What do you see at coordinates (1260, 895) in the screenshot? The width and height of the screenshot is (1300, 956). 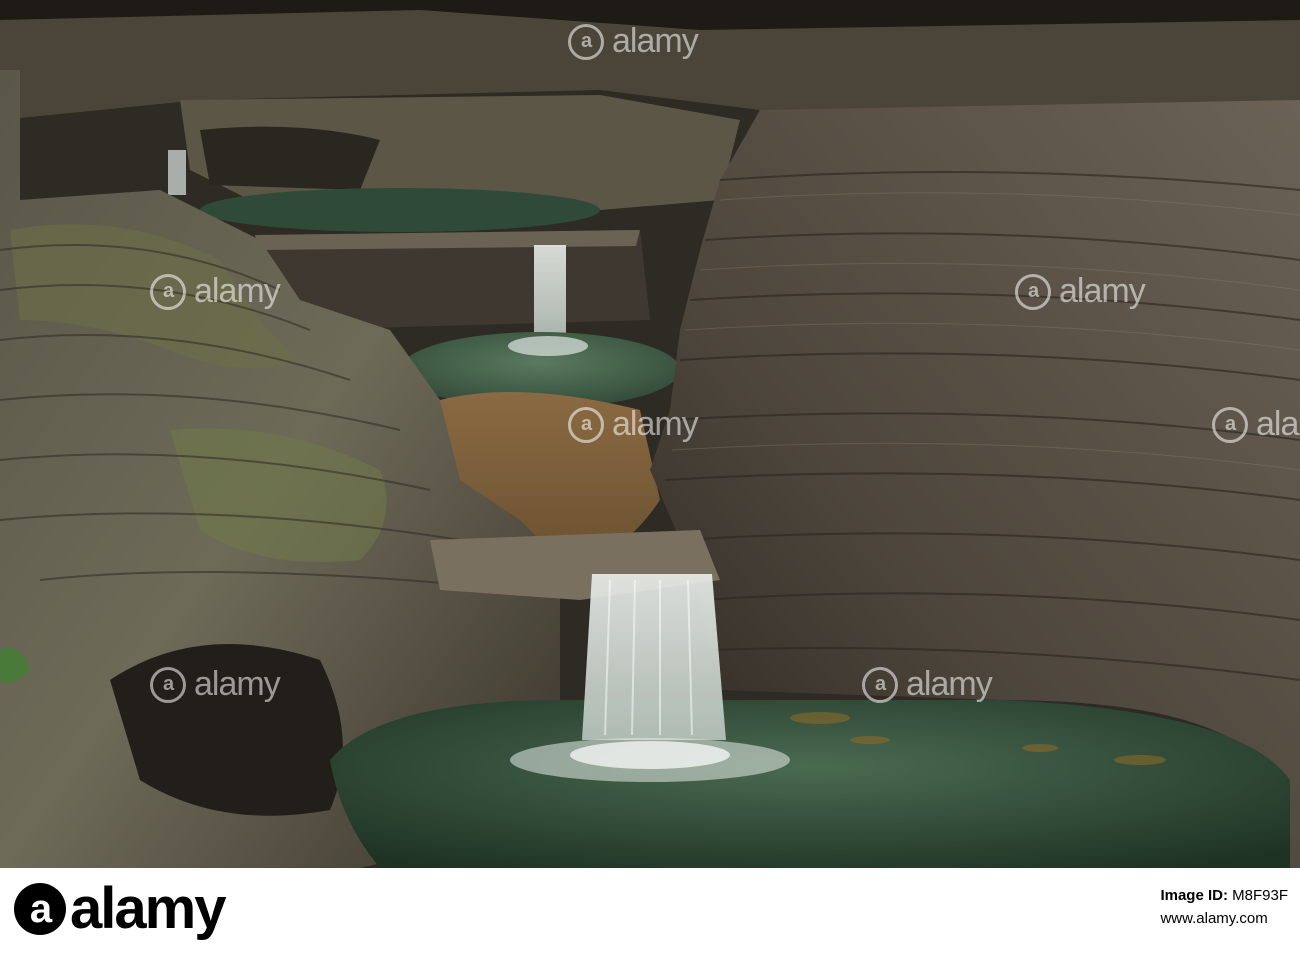 I see `image-id-value: M8F93F` at bounding box center [1260, 895].